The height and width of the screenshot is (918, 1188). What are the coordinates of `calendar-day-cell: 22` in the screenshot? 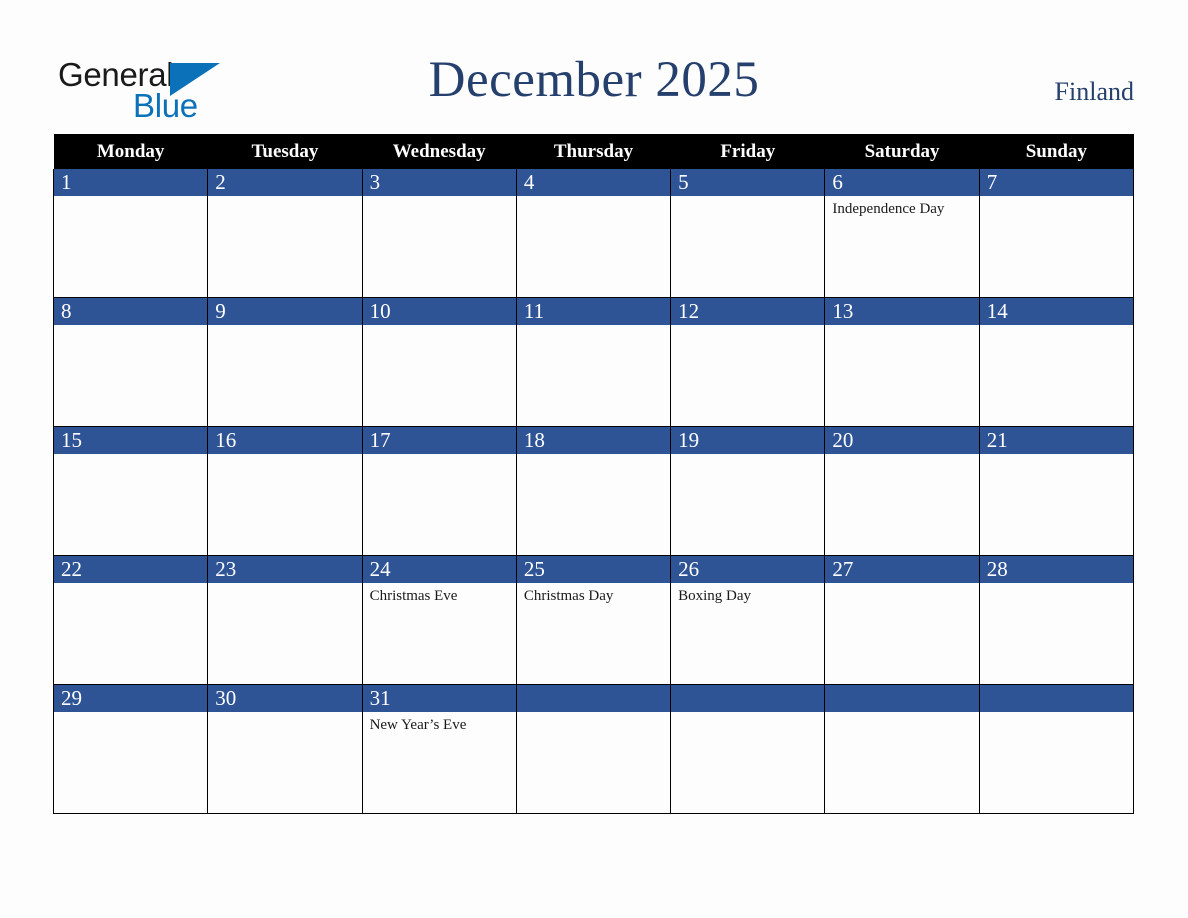 It's located at (130, 620).